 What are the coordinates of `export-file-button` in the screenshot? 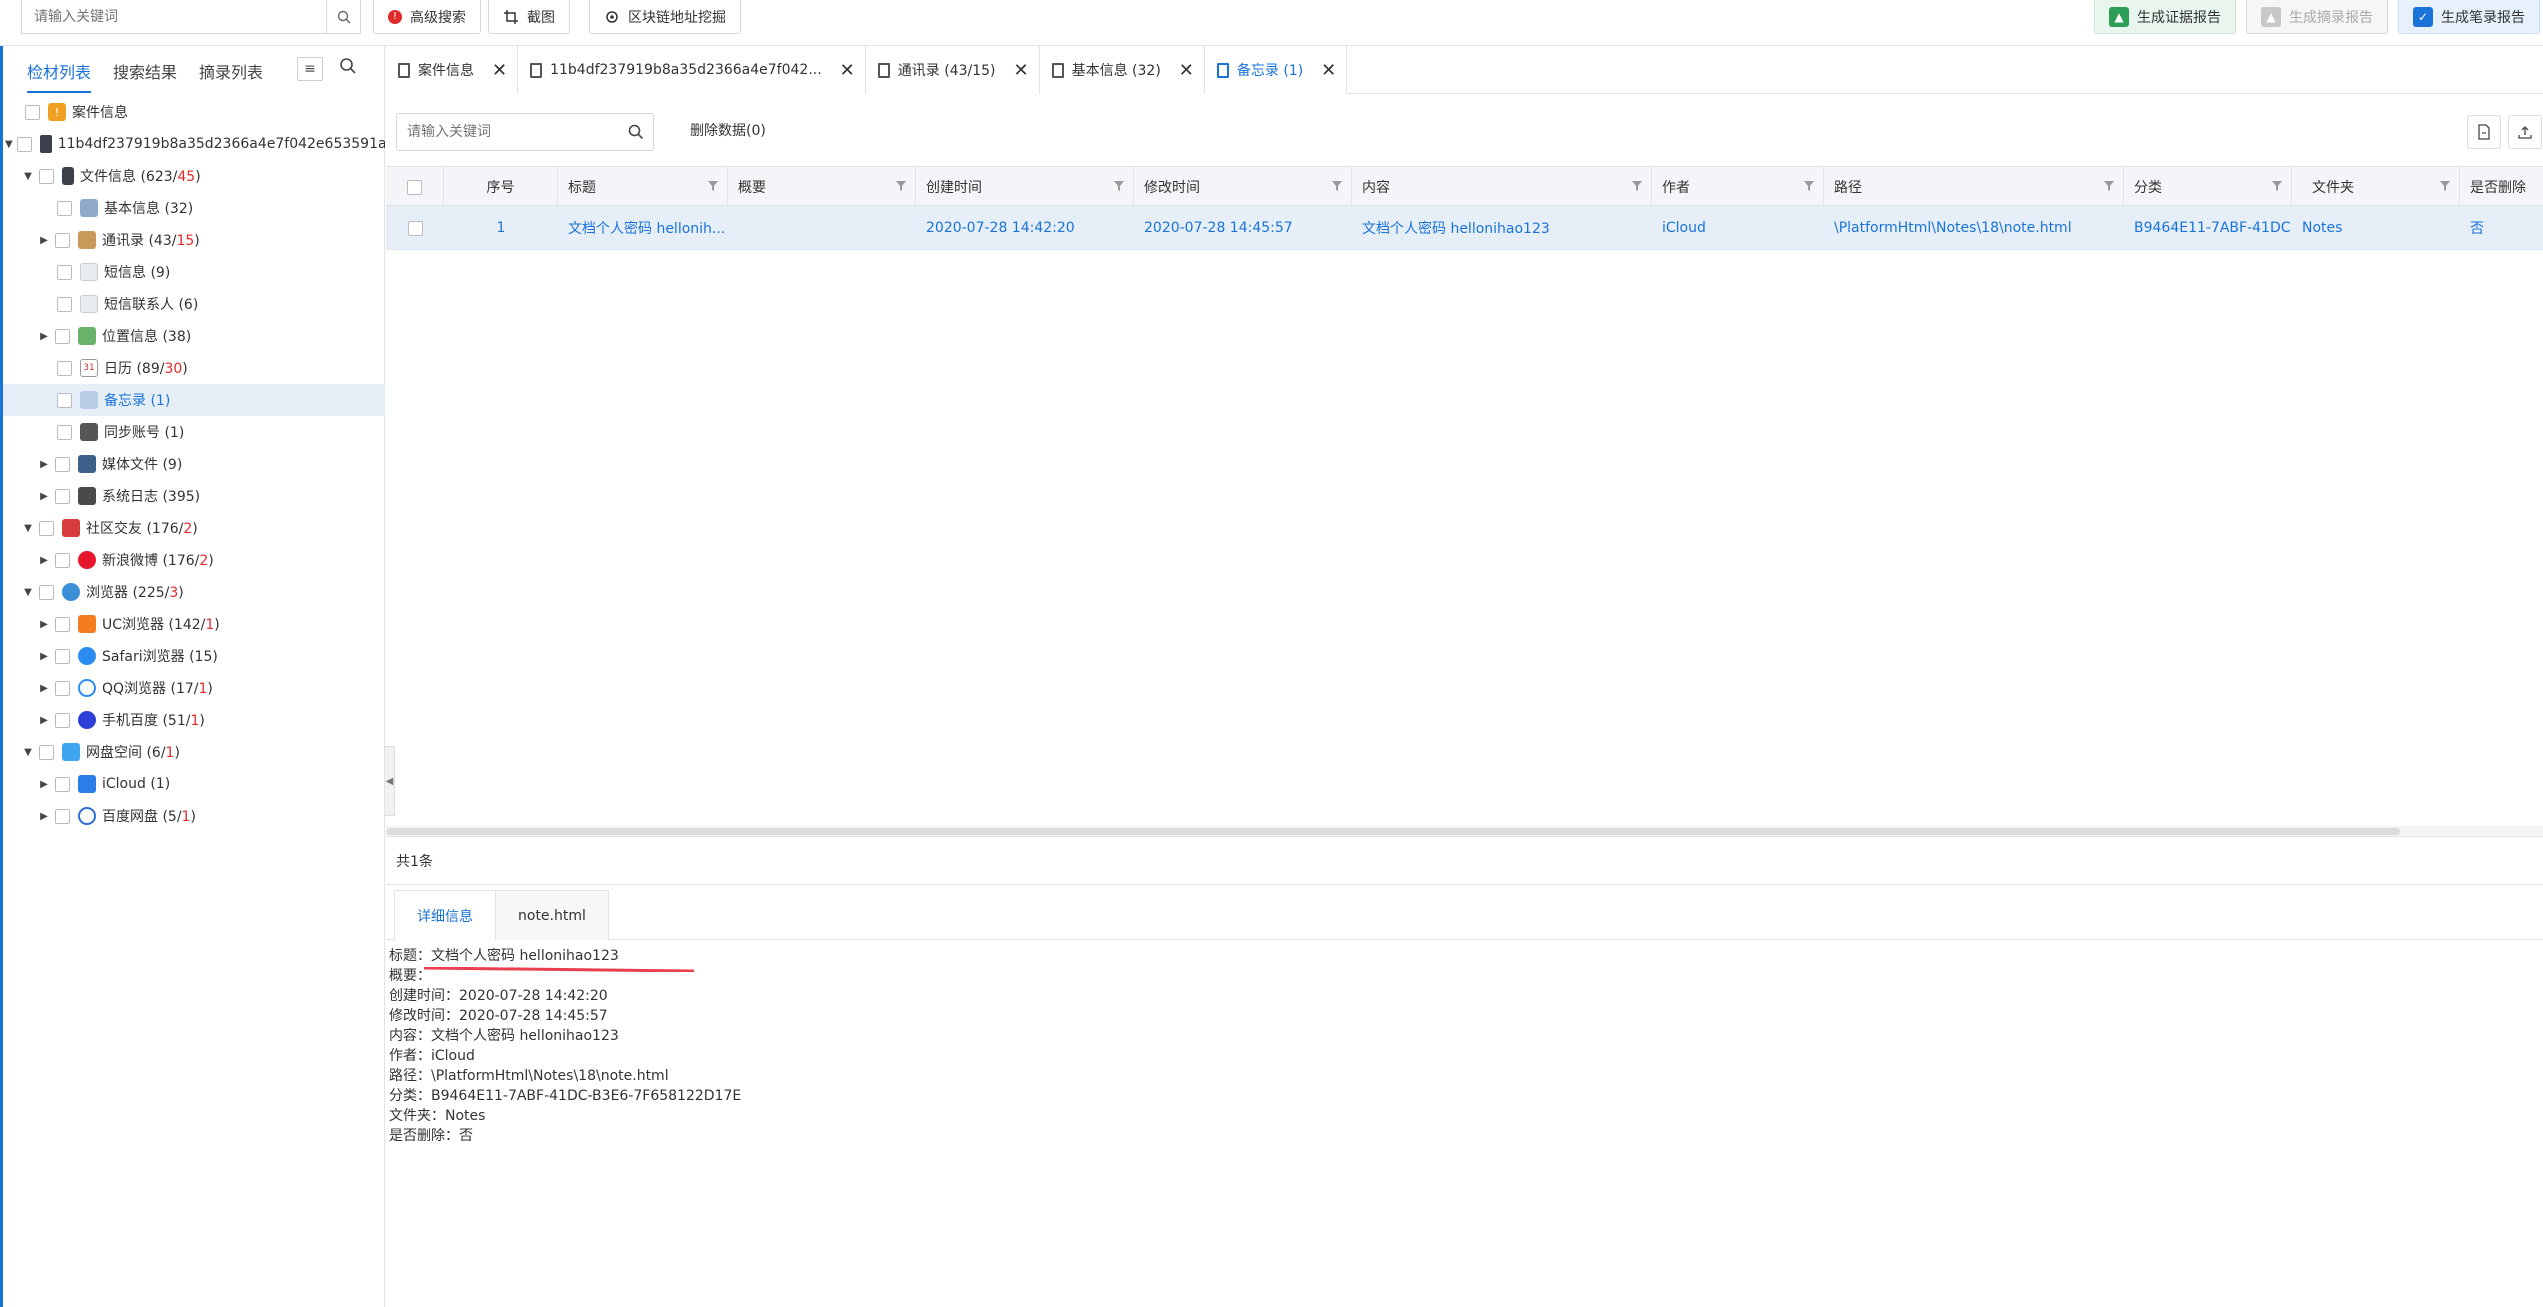 It's located at (2484, 132).